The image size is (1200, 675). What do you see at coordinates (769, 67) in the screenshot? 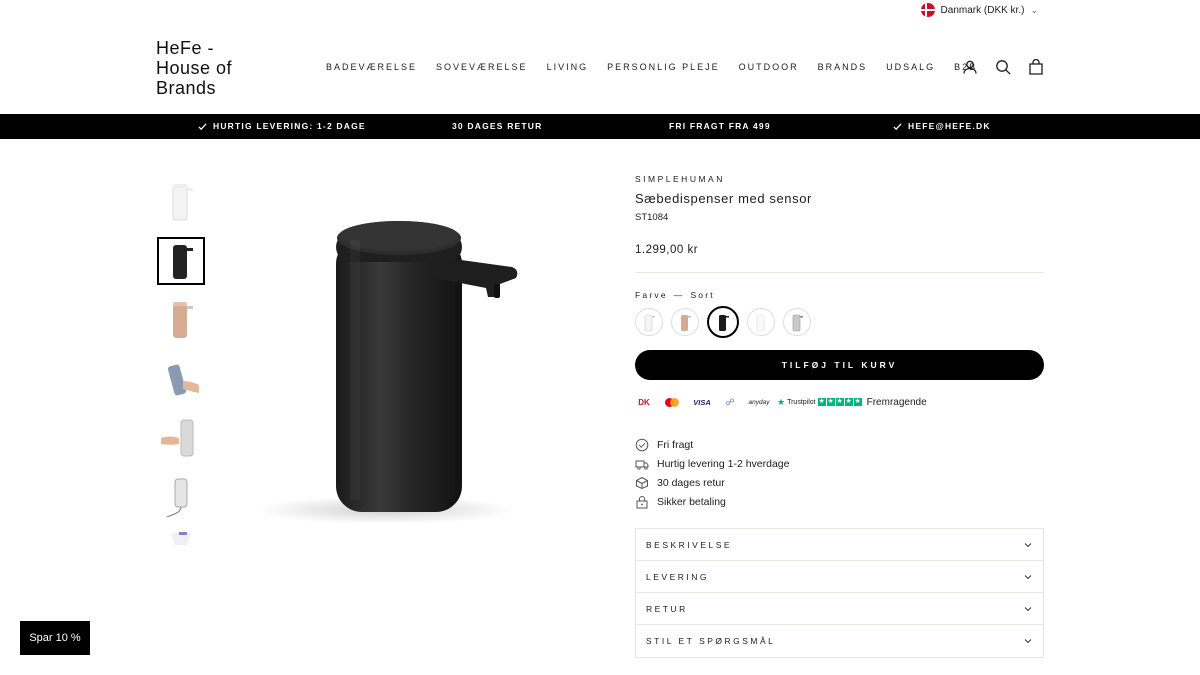
I see `nav-item-outdoor: OUTDOOR` at bounding box center [769, 67].